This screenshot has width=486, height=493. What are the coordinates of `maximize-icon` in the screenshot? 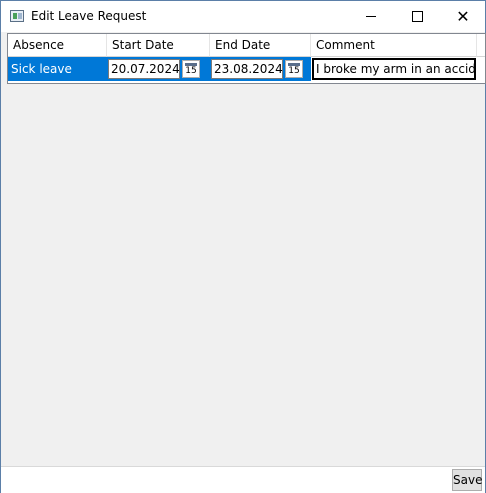 It's located at (417, 16).